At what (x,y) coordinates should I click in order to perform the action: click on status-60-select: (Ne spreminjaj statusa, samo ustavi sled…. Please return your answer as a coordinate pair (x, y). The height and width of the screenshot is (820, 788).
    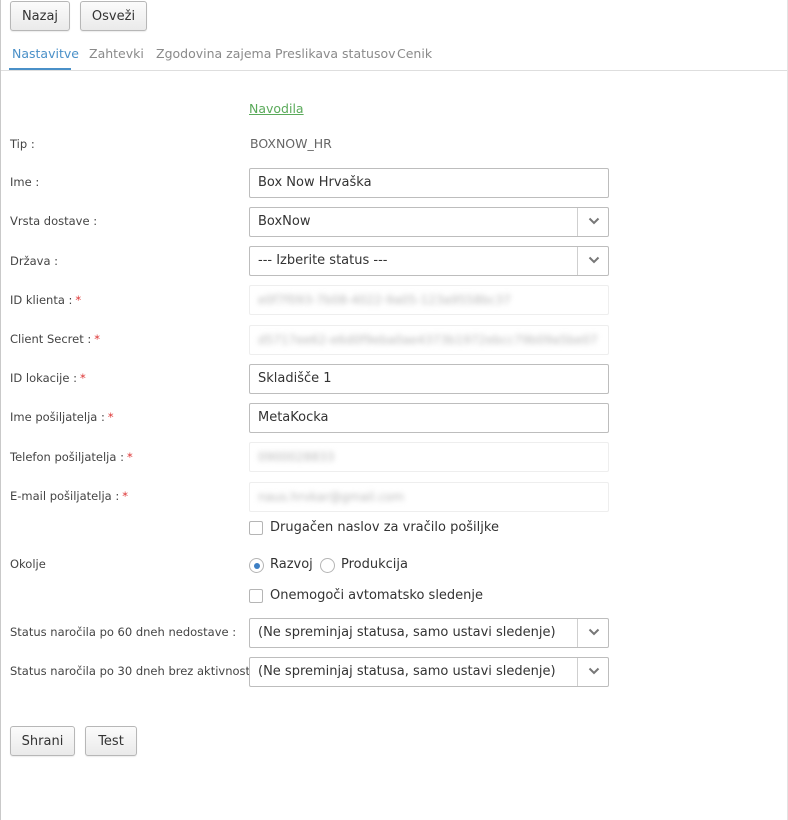
    Looking at the image, I should click on (429, 633).